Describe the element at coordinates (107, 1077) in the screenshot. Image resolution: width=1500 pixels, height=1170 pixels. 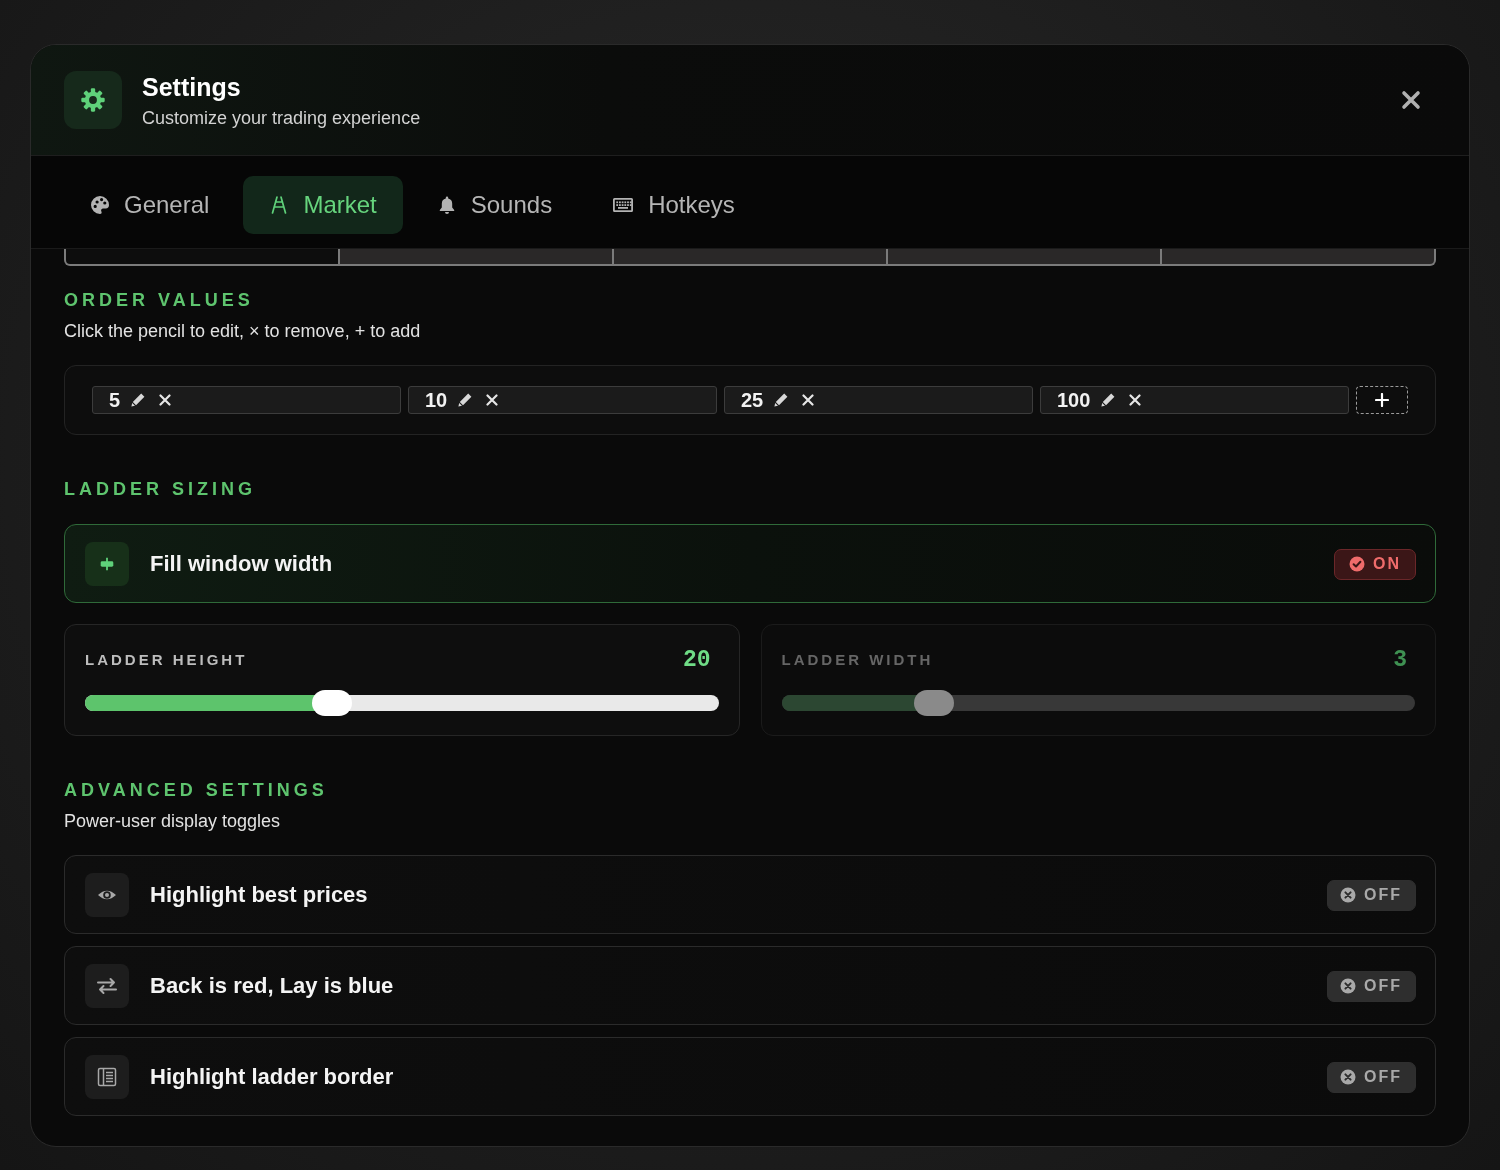
I see `layout-icon` at that location.